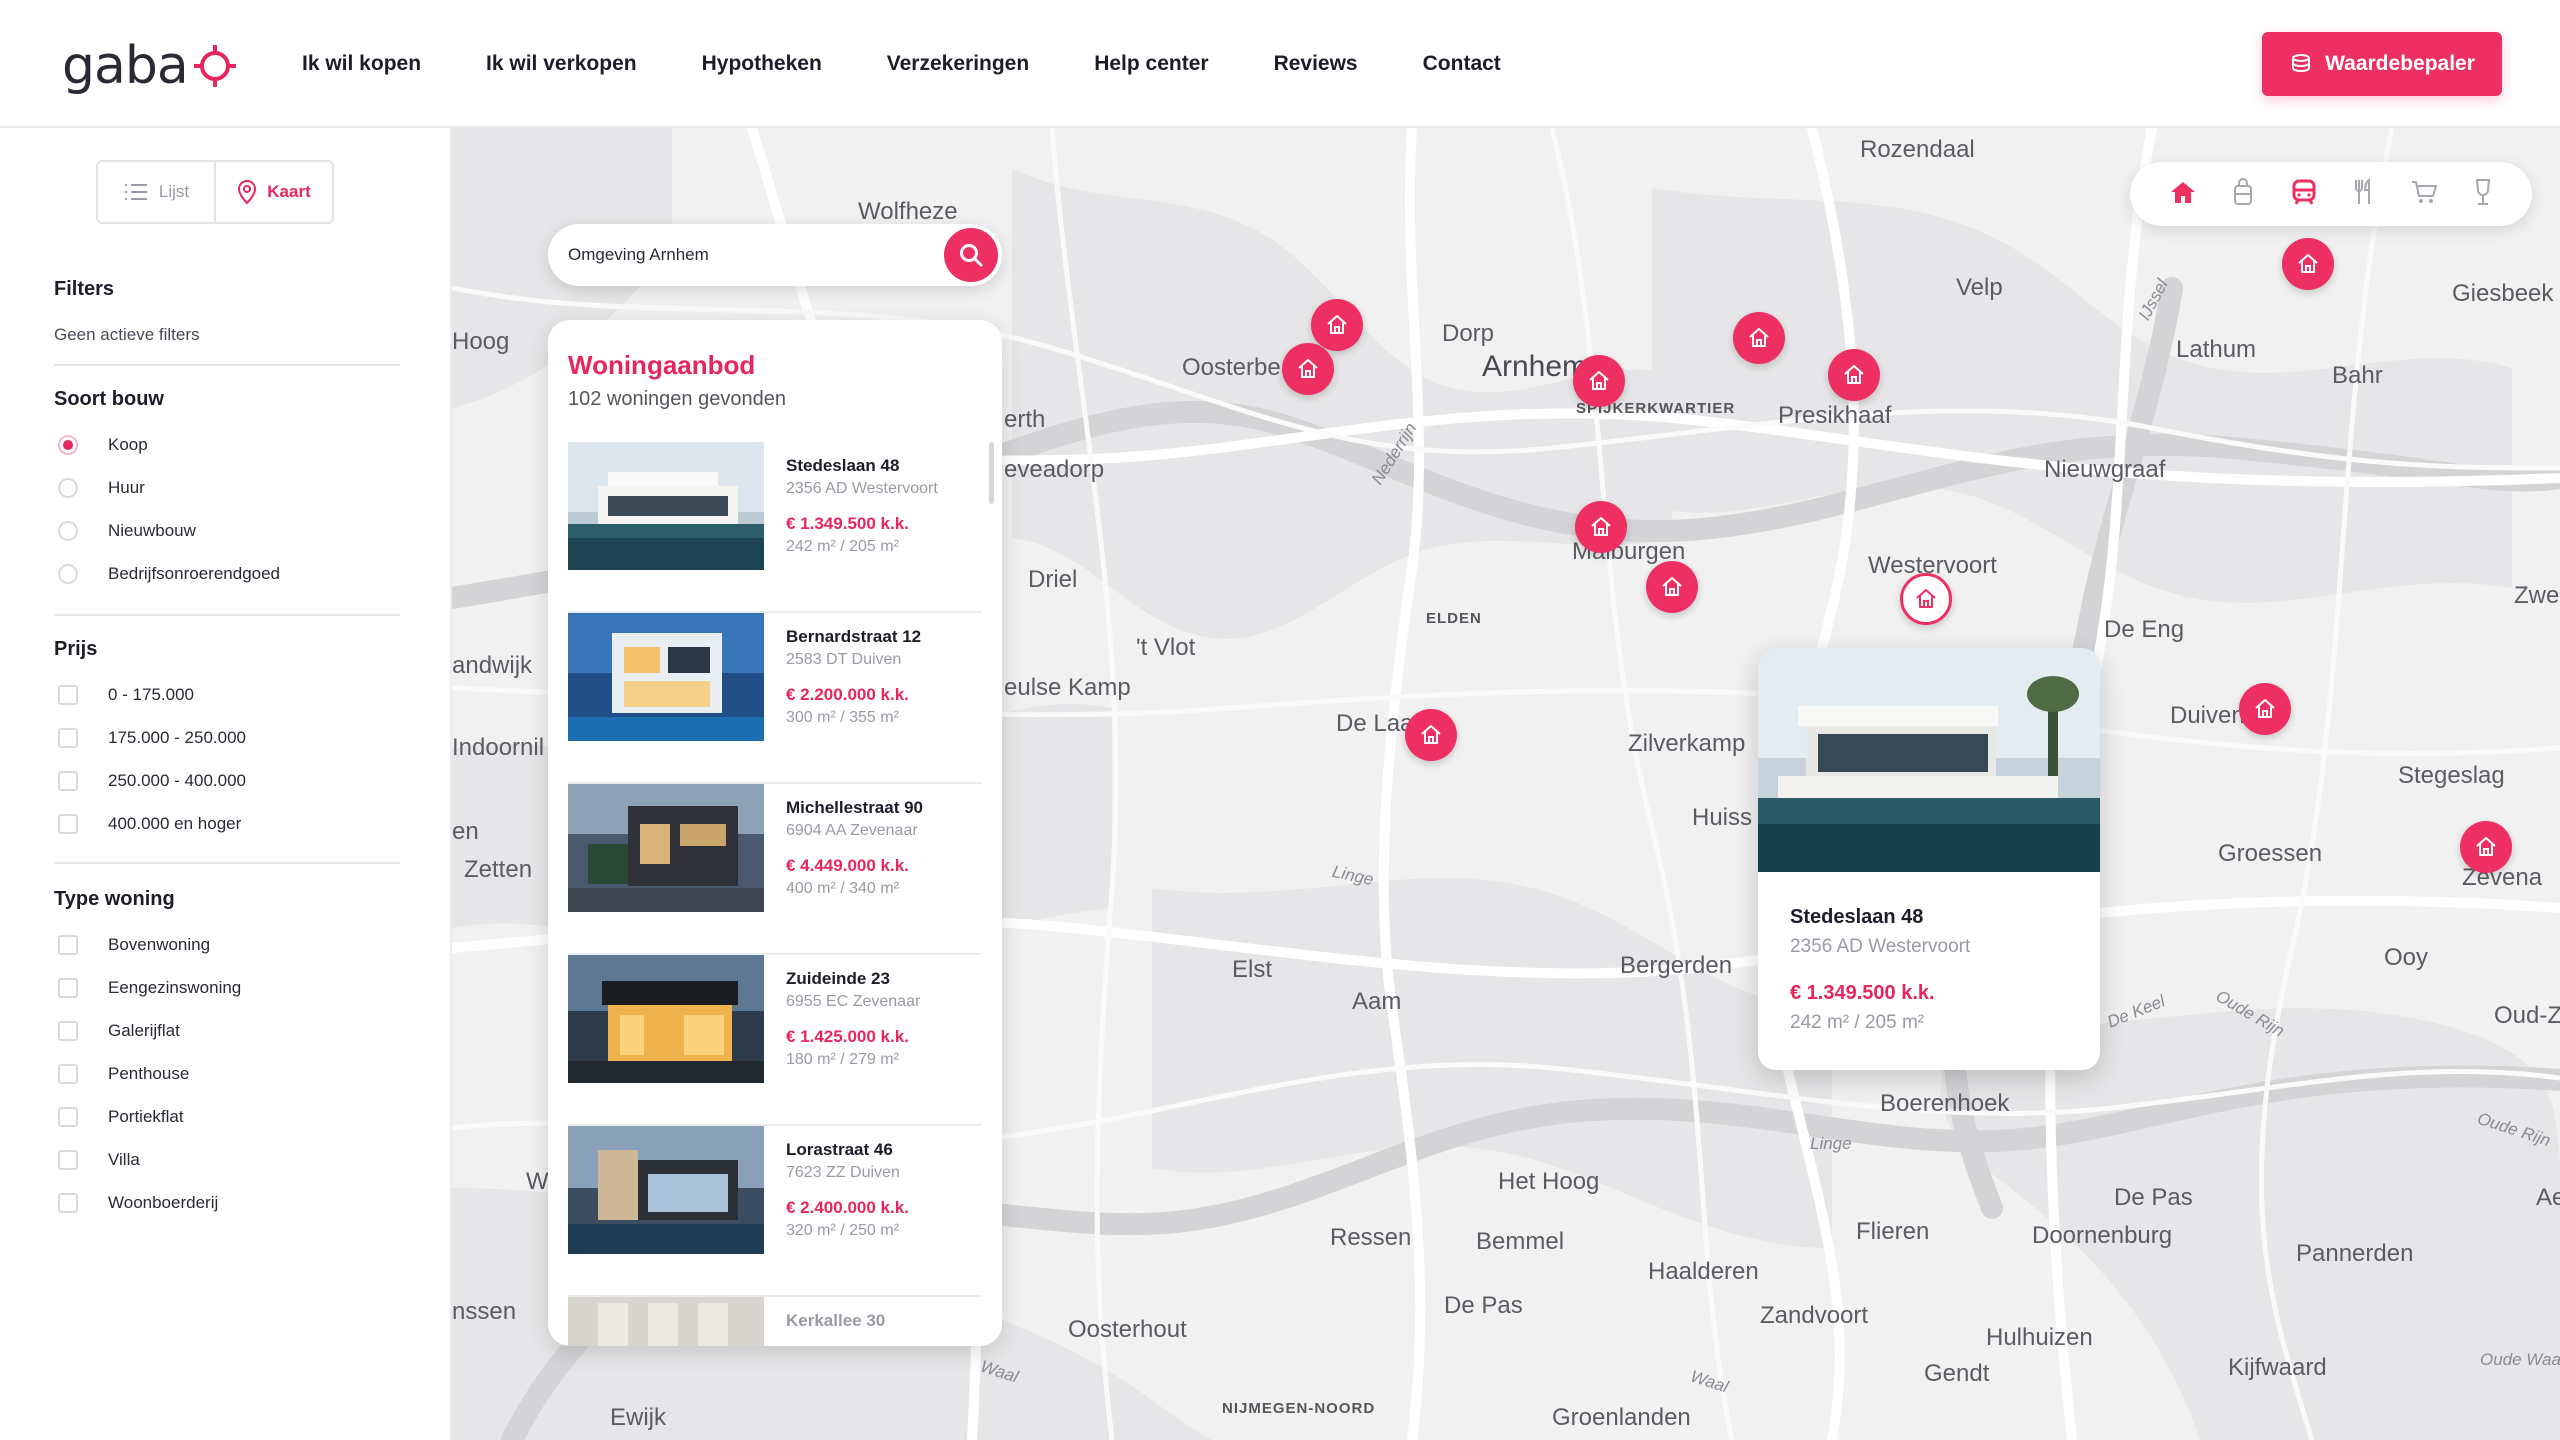 This screenshot has width=2560, height=1440. What do you see at coordinates (1722, 817) in the screenshot?
I see `map-label: Huiss` at bounding box center [1722, 817].